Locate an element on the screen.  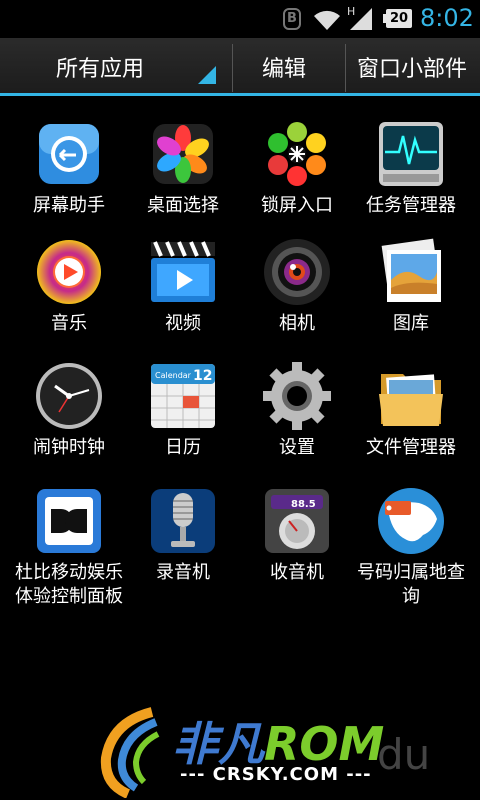
radio-icon: 88.5 is located at coordinates (297, 521).